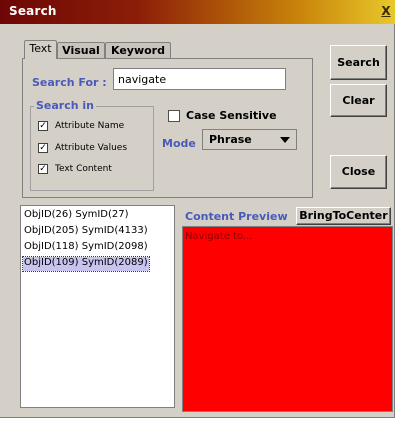  Describe the element at coordinates (358, 172) in the screenshot. I see `close-button: Close` at that location.